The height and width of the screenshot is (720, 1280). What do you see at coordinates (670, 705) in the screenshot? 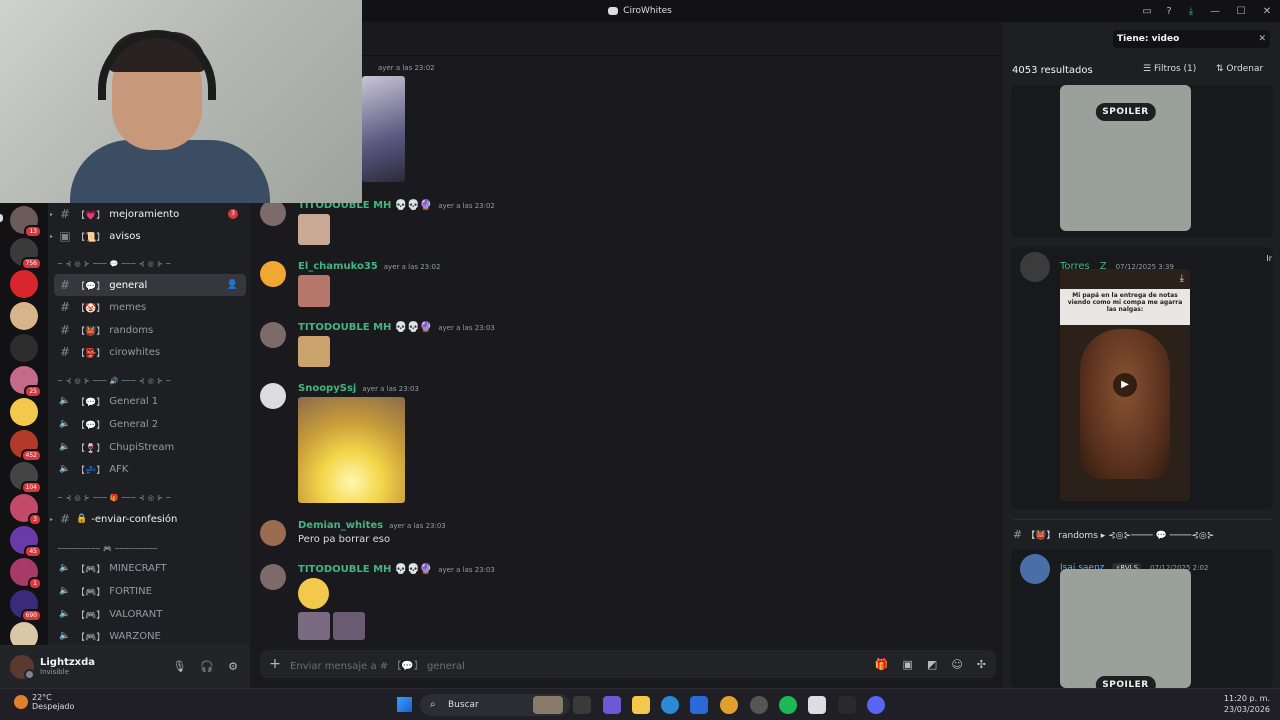
I see `edge-icon` at bounding box center [670, 705].